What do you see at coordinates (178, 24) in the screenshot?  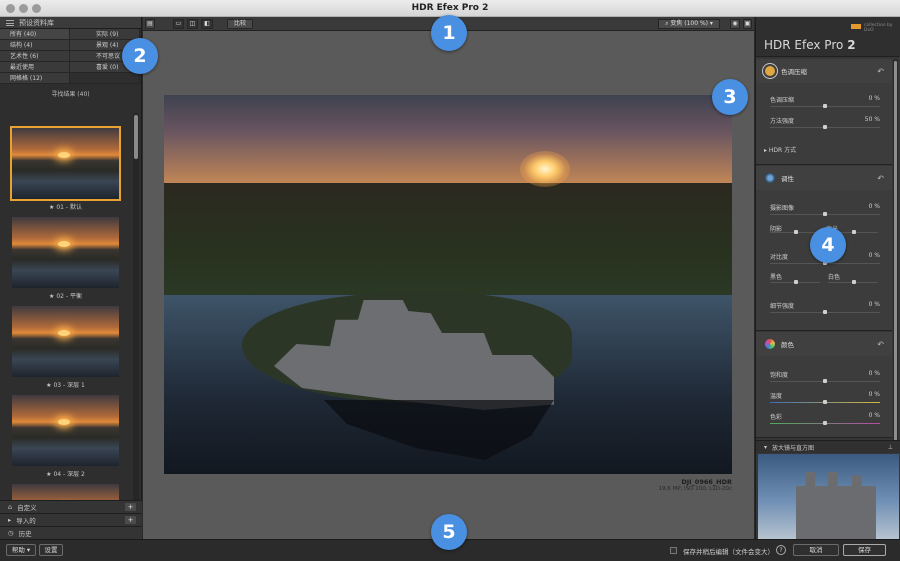 I see `single-view-icon: ▭` at bounding box center [178, 24].